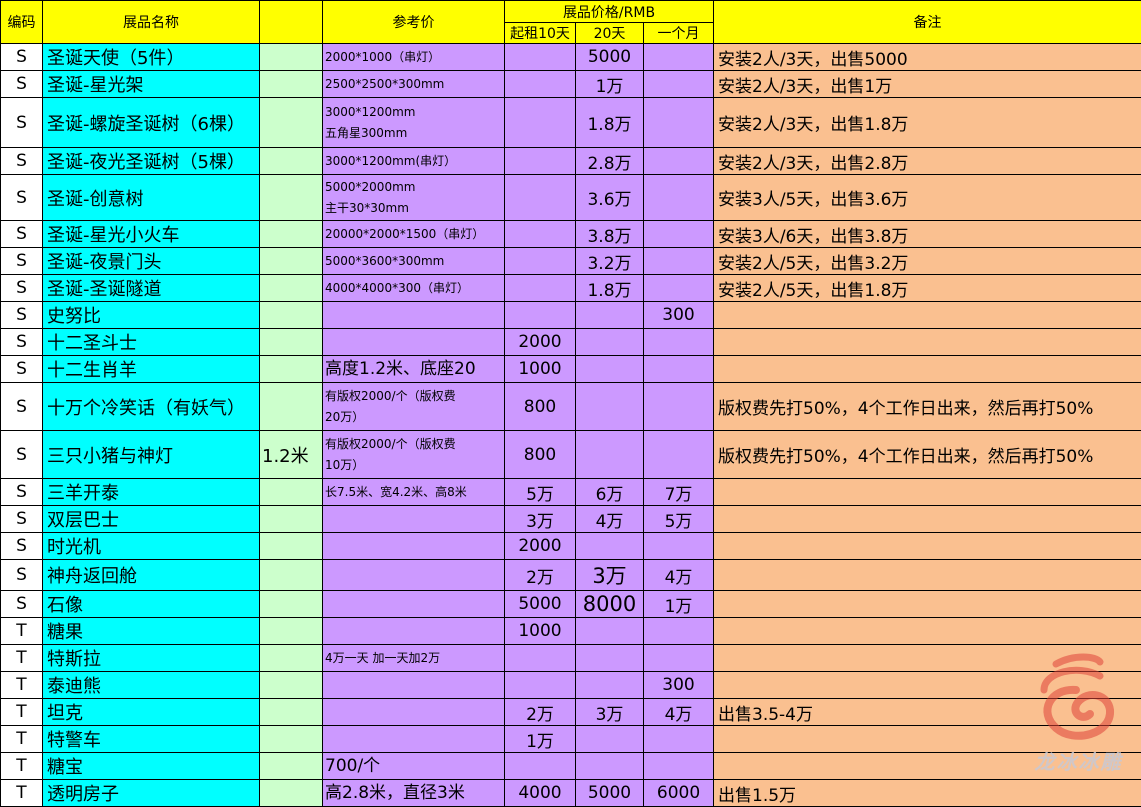 The height and width of the screenshot is (807, 1141). Describe the element at coordinates (151, 288) in the screenshot. I see `cell-name: 圣诞-圣诞隧道` at that location.